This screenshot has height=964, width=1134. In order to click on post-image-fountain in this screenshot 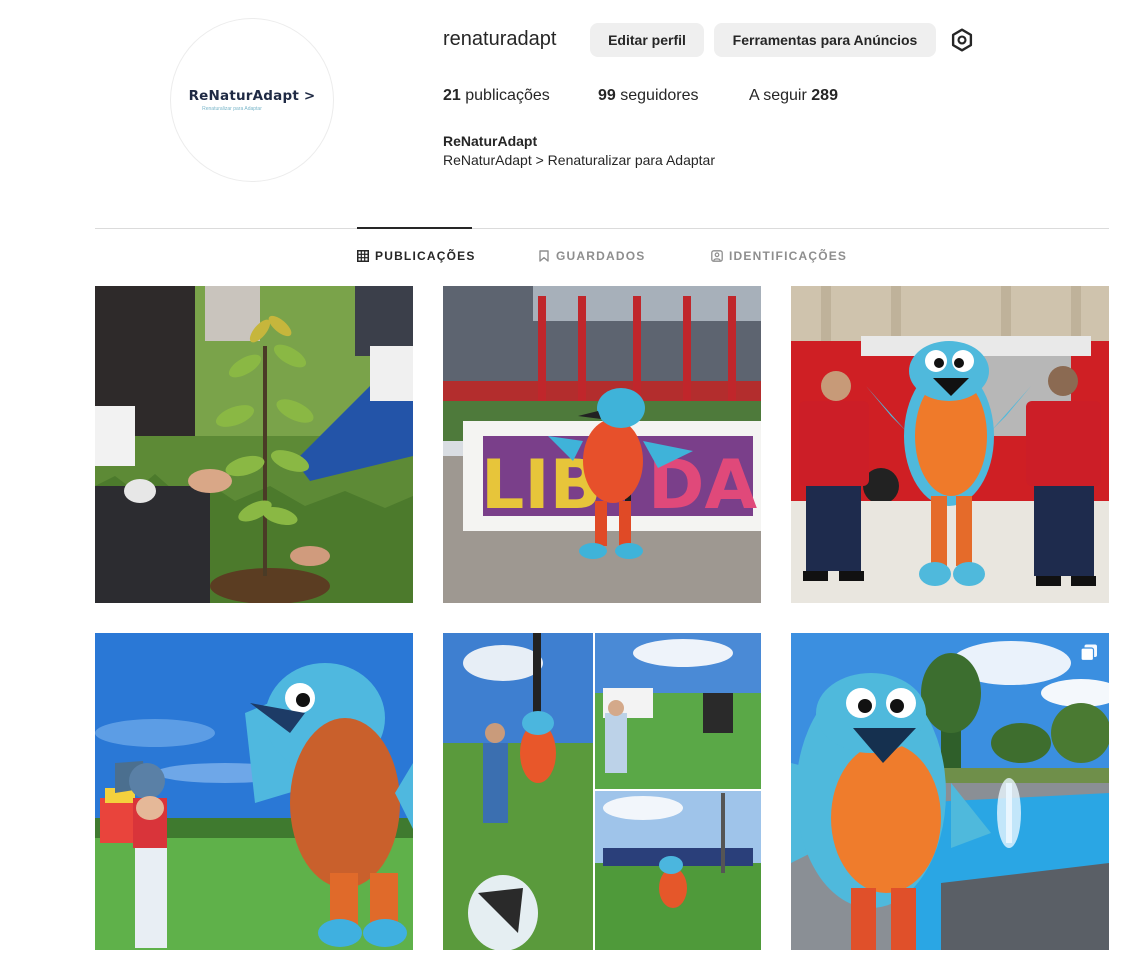, I will do `click(950, 791)`.